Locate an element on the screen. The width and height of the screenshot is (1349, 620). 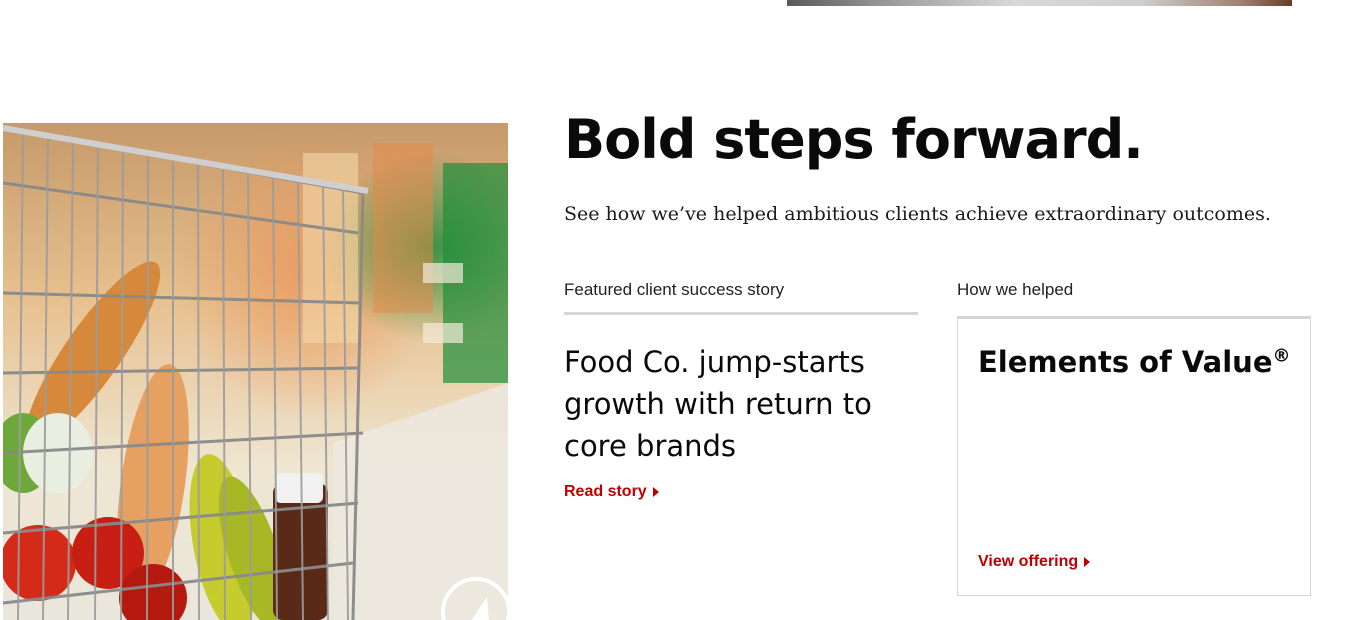
how-we-helped-label: How we helped is located at coordinates (1015, 289).